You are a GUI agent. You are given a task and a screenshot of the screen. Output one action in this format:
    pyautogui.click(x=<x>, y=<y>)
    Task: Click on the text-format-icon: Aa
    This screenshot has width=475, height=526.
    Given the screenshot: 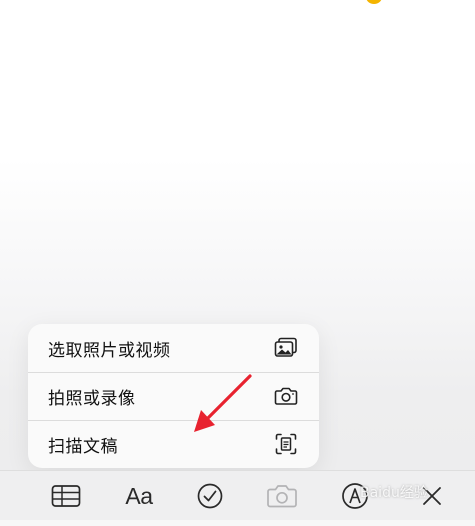 What is the action you would take?
    pyautogui.click(x=139, y=495)
    